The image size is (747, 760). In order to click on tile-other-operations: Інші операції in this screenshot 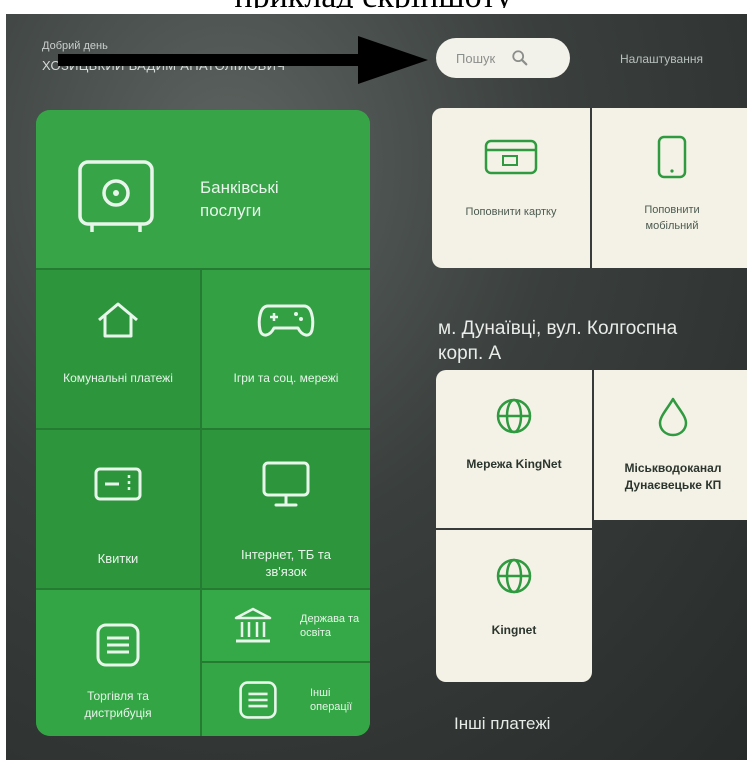, I will do `click(286, 699)`.